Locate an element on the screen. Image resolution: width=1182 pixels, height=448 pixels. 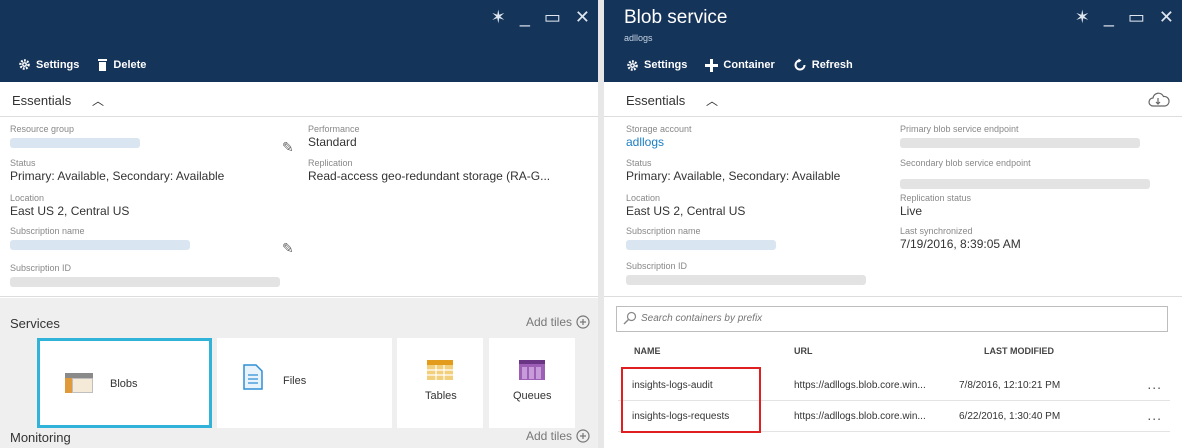
container-last-modified: 7/8/2016, 12:10:21 PM is located at coordinates (1010, 385).